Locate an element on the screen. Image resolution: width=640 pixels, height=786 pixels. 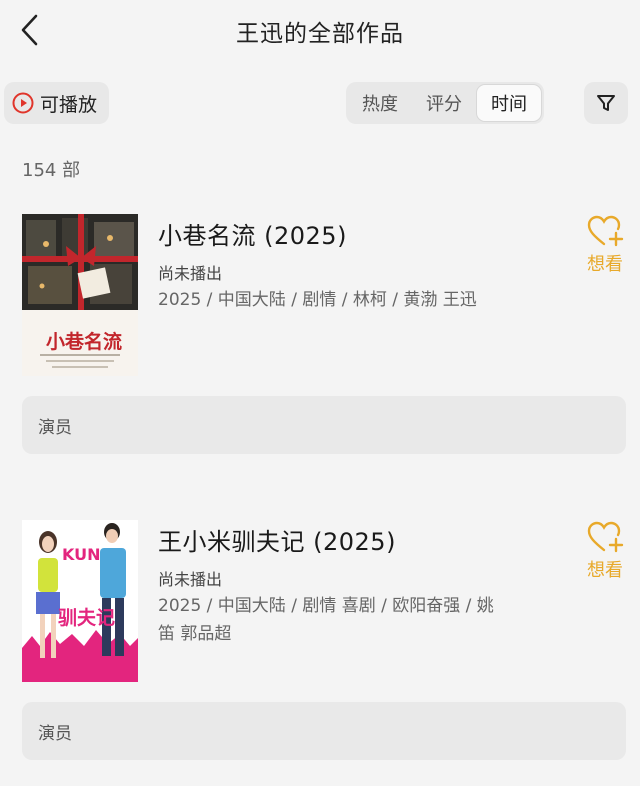
item-title: 小巷名流 (2025) is located at coordinates (252, 233).